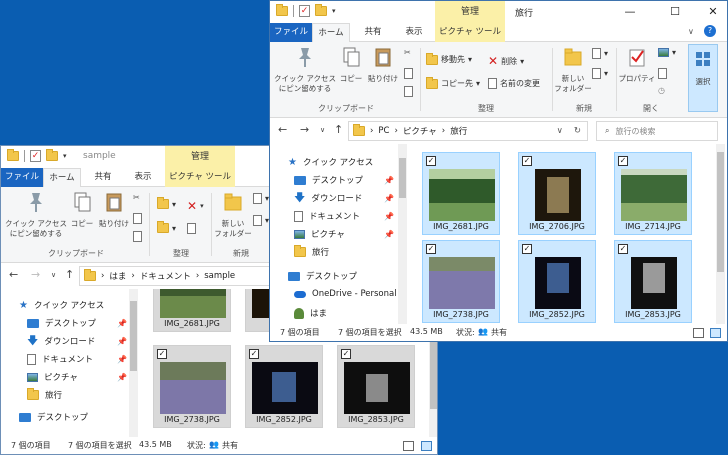 Image resolution: width=728 pixels, height=455 pixels. I want to click on rename-button, so click(191, 228).